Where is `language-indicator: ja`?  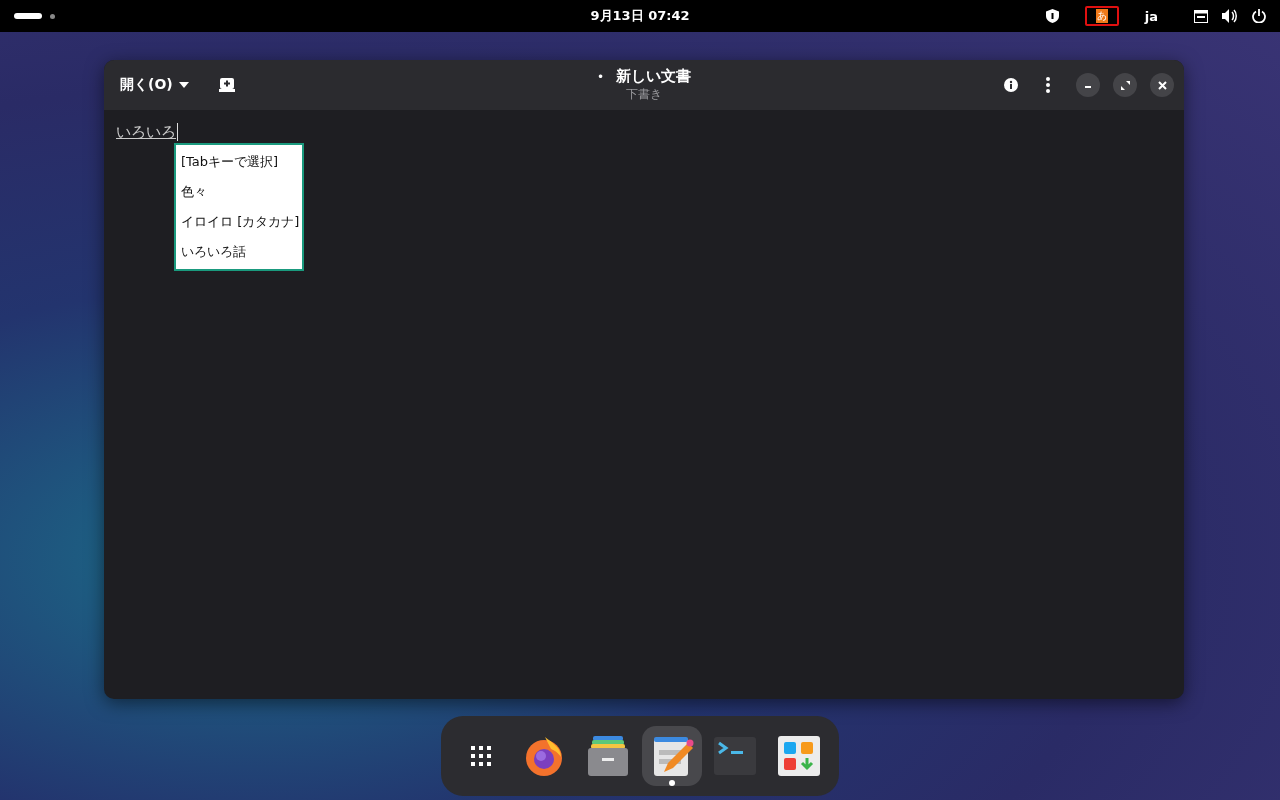
language-indicator: ja is located at coordinates (1151, 16).